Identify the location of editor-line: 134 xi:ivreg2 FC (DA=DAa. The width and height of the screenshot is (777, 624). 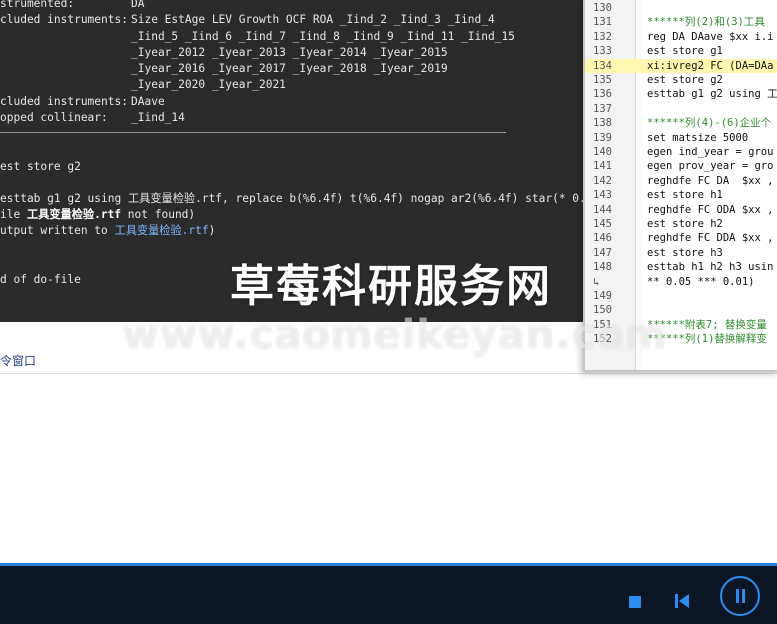
(681, 65).